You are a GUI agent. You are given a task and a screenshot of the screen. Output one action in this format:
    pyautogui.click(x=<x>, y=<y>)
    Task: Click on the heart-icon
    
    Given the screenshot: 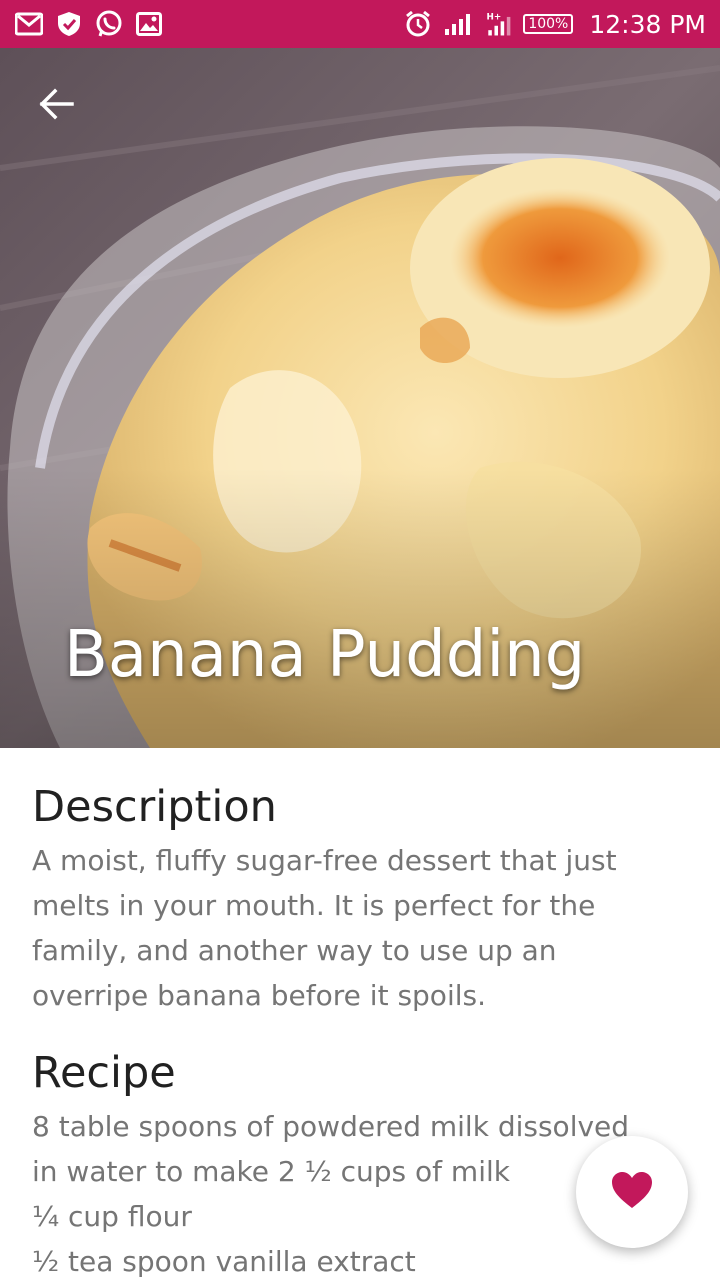 What is the action you would take?
    pyautogui.click(x=632, y=1192)
    